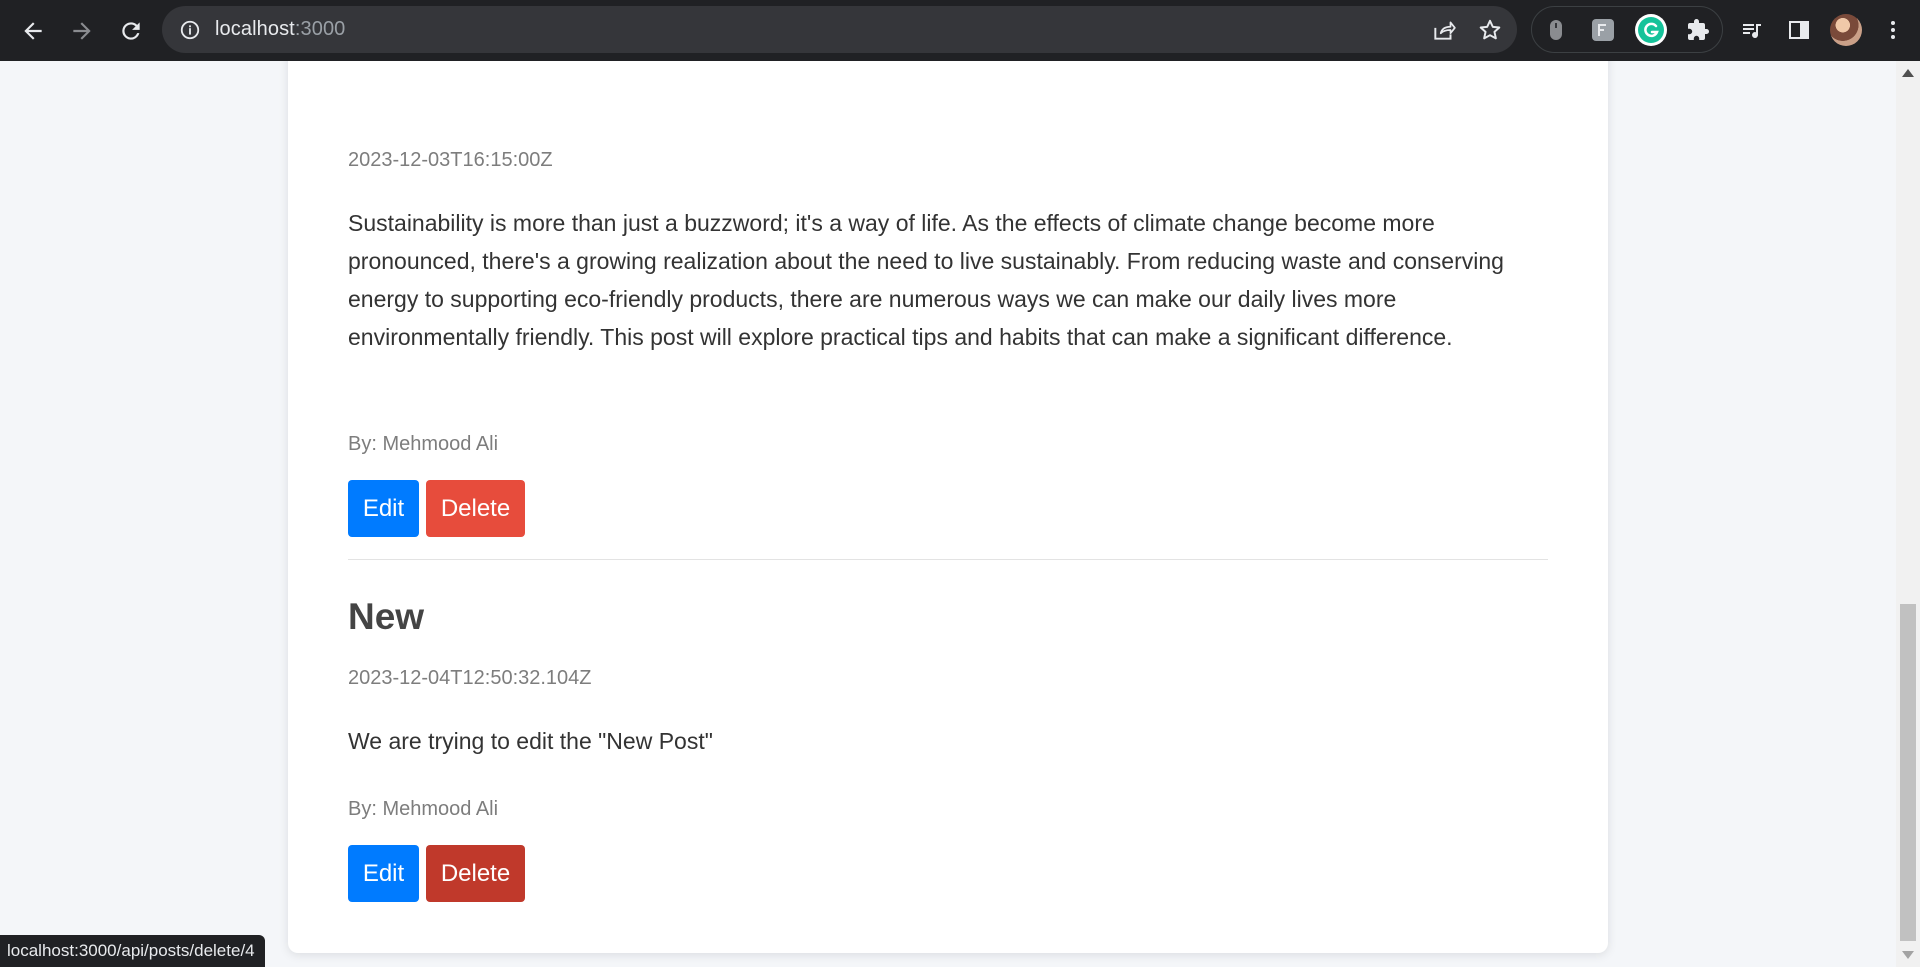 Image resolution: width=1920 pixels, height=967 pixels. Describe the element at coordinates (1908, 955) in the screenshot. I see `scroll-down-arrow-icon` at that location.